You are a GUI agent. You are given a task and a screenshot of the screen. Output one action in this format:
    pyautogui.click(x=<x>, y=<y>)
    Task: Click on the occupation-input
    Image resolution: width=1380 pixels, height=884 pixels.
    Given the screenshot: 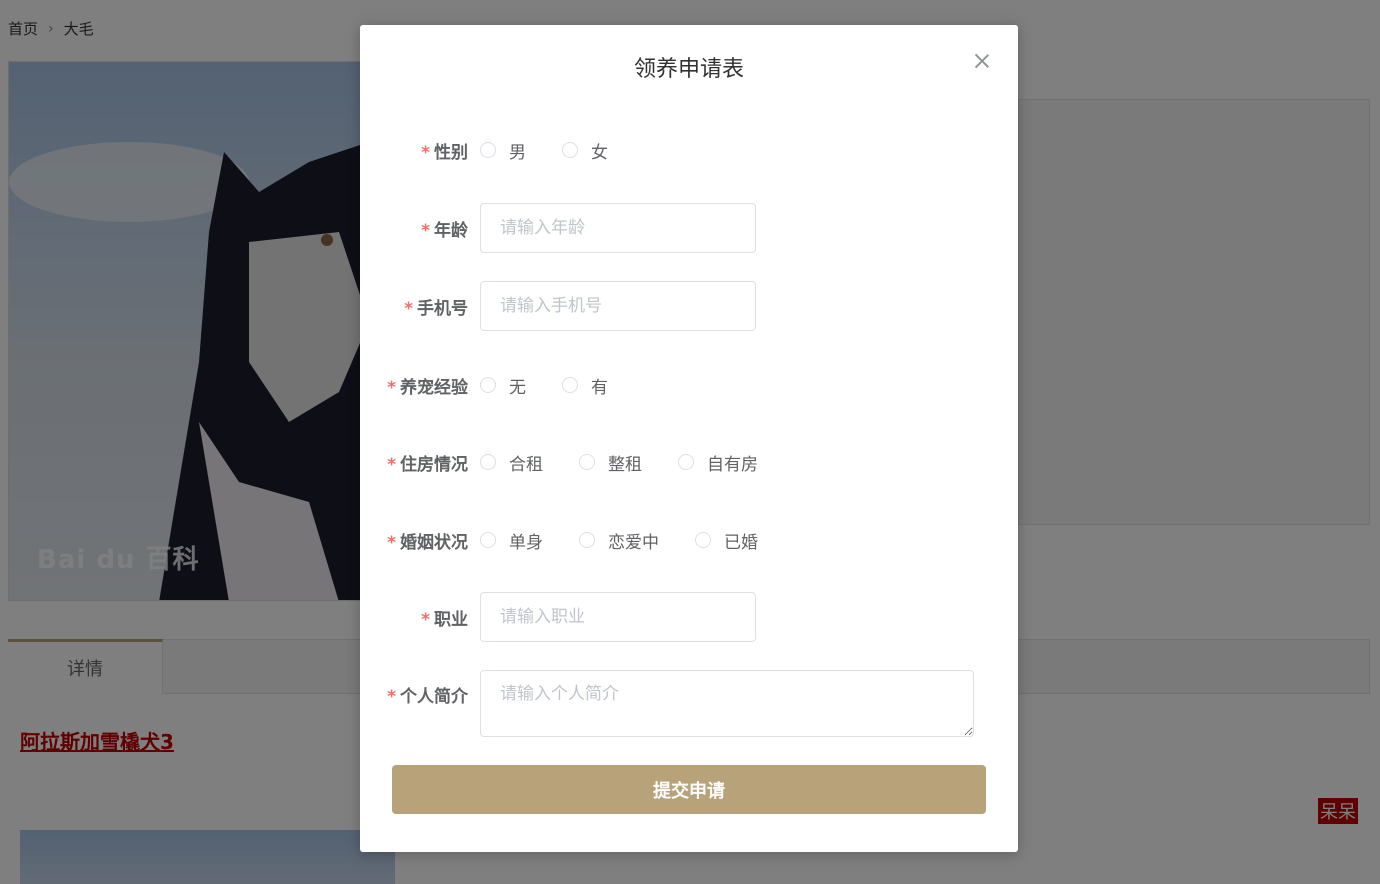 What is the action you would take?
    pyautogui.click(x=618, y=617)
    